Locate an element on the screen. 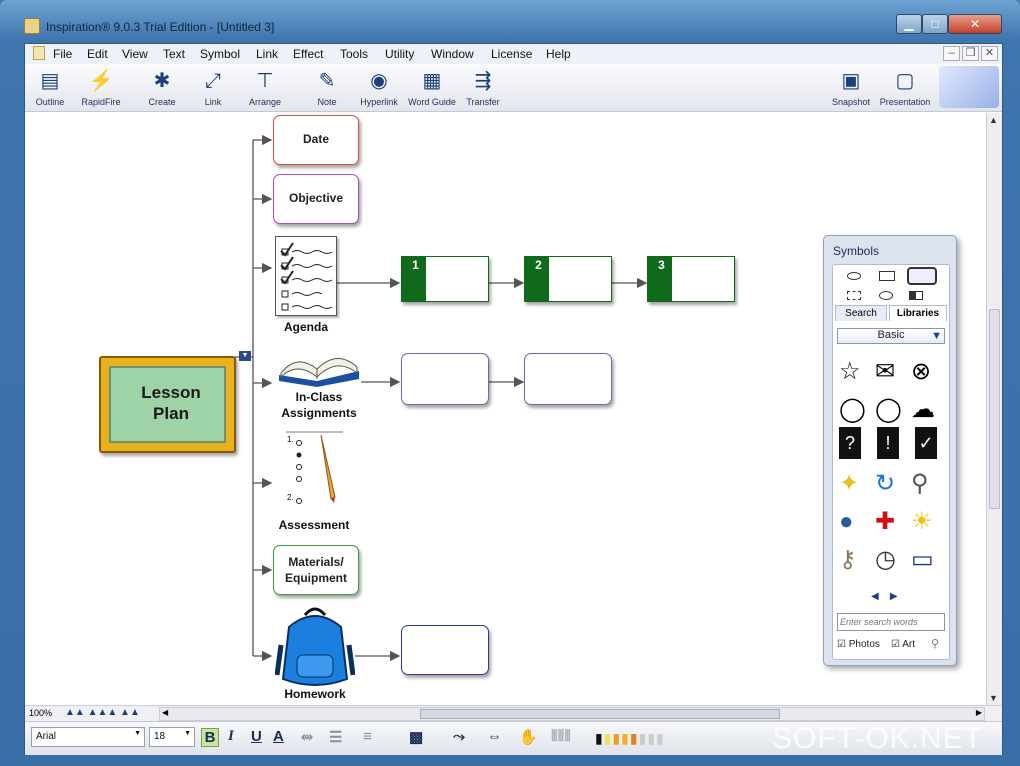 The height and width of the screenshot is (766, 1020). previous-page-icon: ◀ is located at coordinates (875, 596).